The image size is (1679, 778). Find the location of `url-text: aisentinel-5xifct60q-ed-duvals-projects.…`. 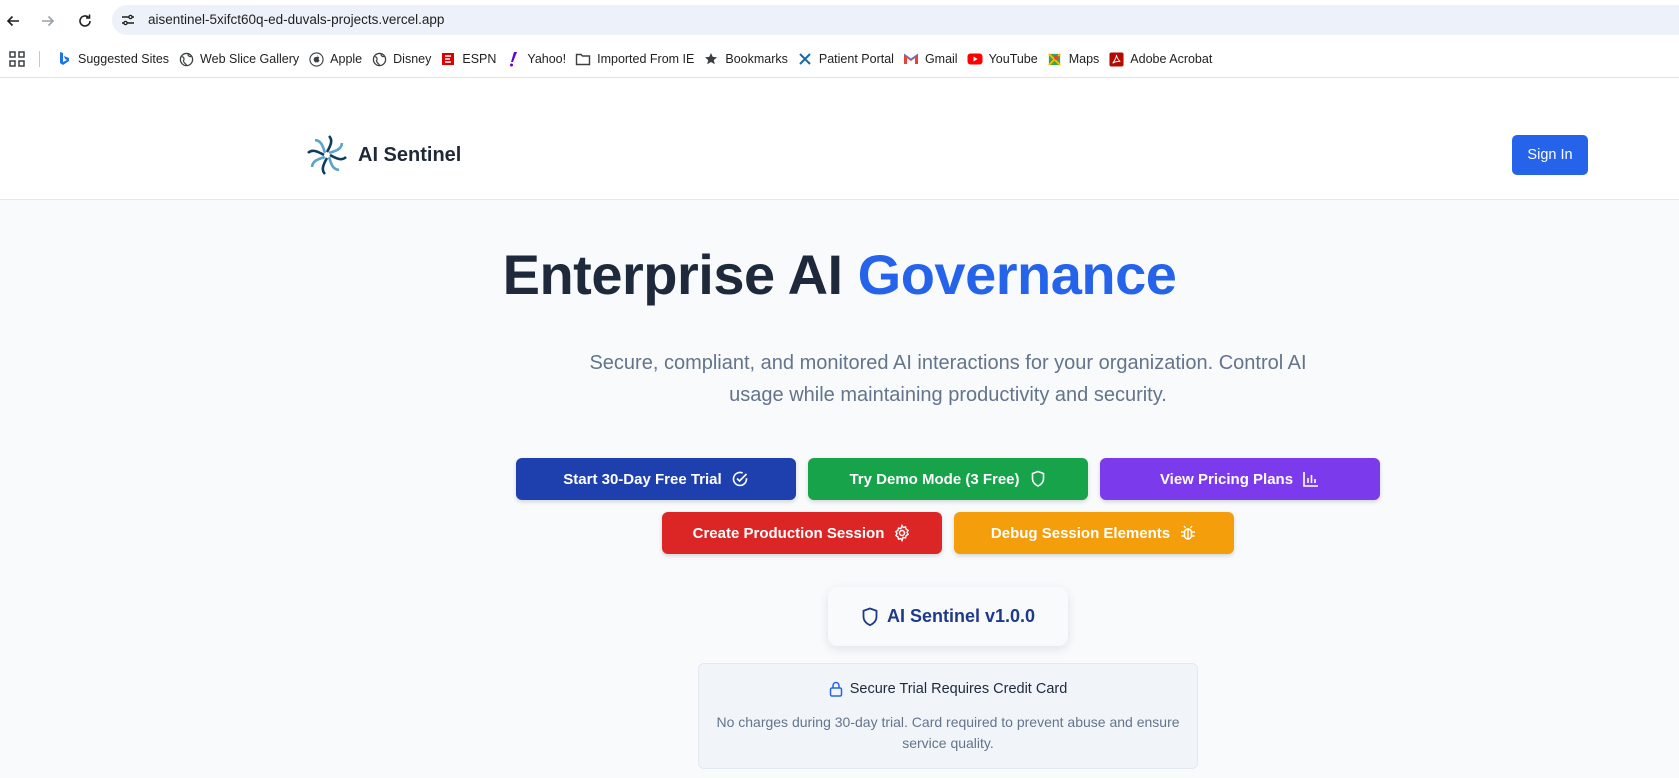

url-text: aisentinel-5xifct60q-ed-duvals-projects.… is located at coordinates (296, 19).